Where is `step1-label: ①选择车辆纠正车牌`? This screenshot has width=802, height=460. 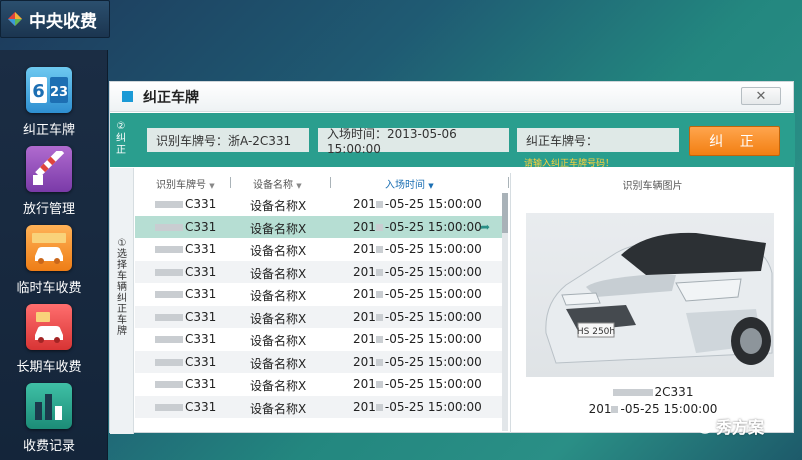 step1-label: ①选择车辆纠正车牌 is located at coordinates (122, 287).